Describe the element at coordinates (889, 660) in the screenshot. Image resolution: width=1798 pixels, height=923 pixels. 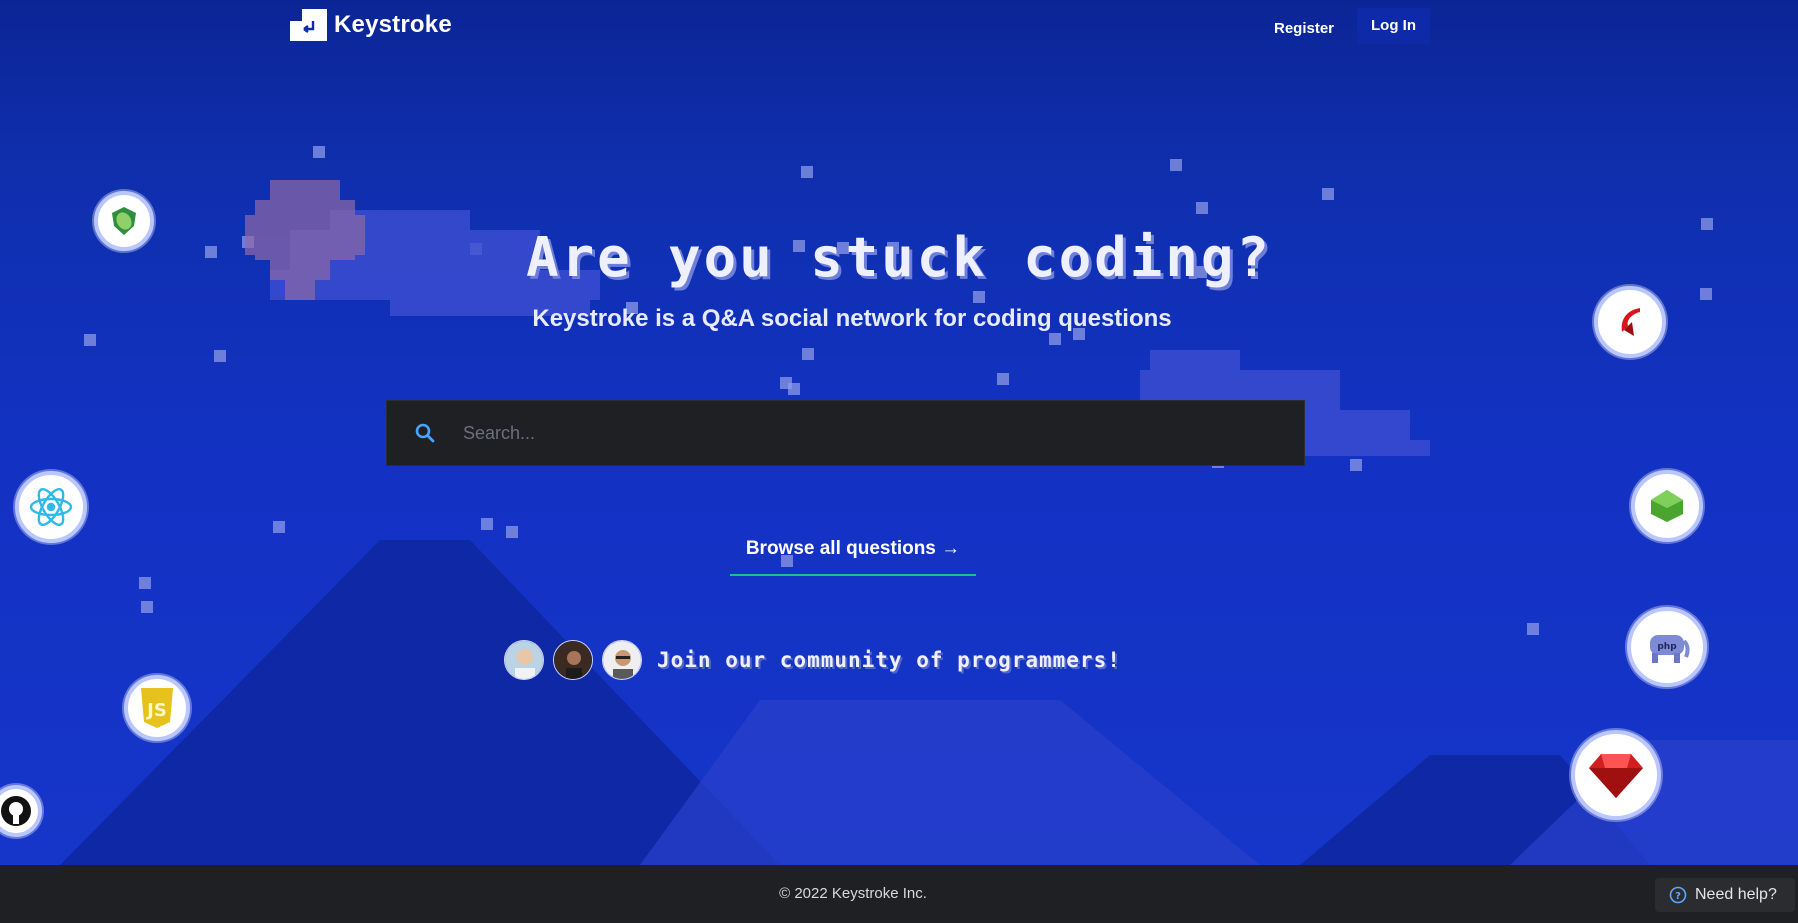
I see `community-text: Join our community of programmers!` at that location.